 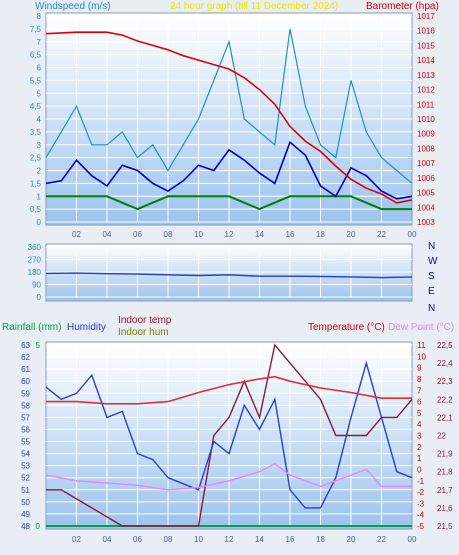 I want to click on y-tick-label: 55, so click(x=25, y=442).